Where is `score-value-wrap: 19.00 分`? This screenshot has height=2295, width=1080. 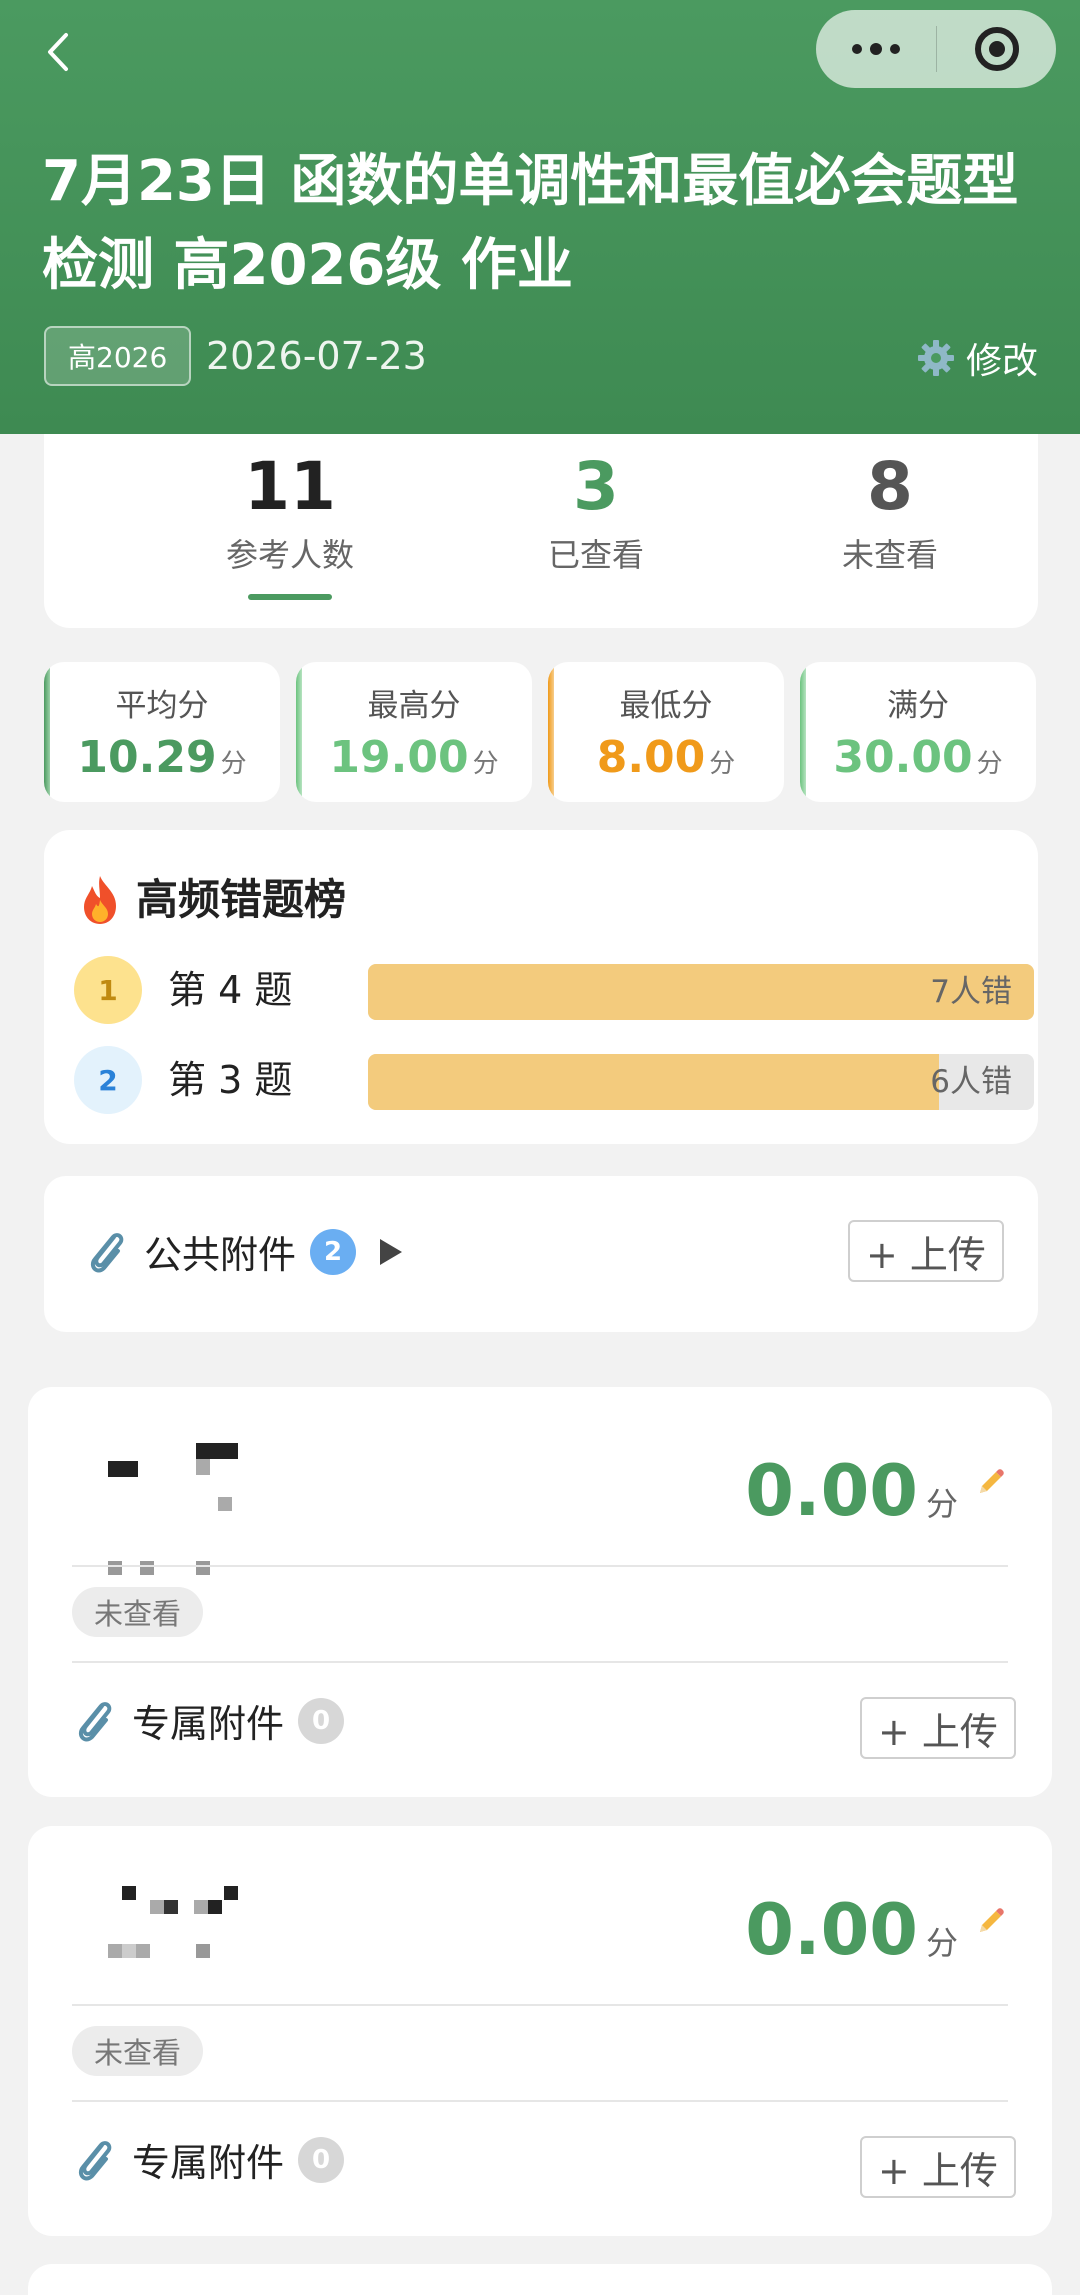
score-value-wrap: 19.00 分 is located at coordinates (414, 761).